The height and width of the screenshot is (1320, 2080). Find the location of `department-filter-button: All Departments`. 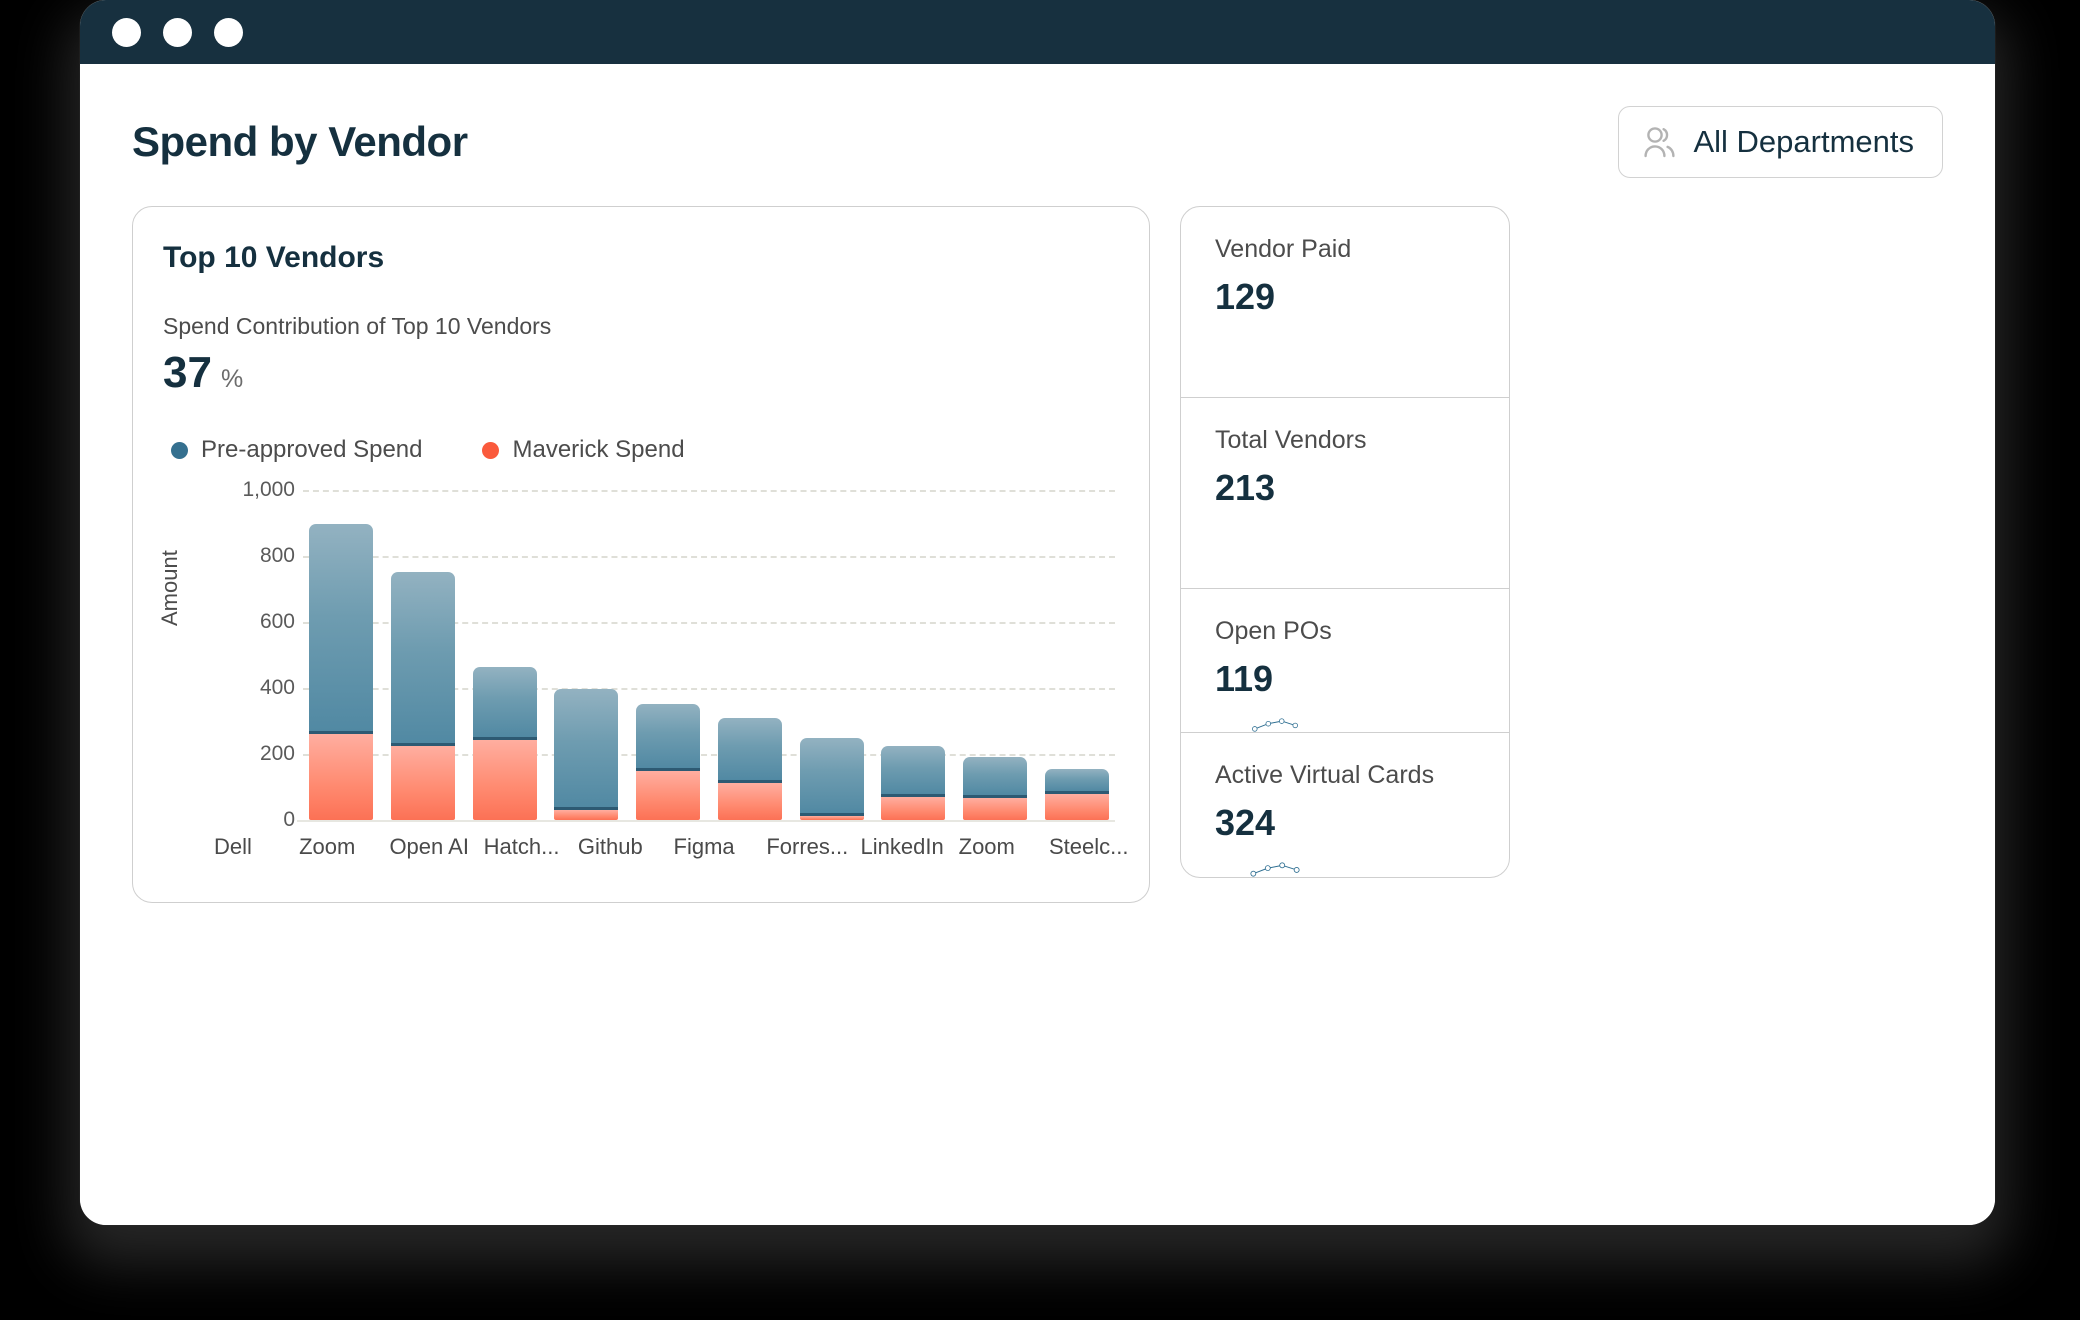

department-filter-button: All Departments is located at coordinates (1780, 142).